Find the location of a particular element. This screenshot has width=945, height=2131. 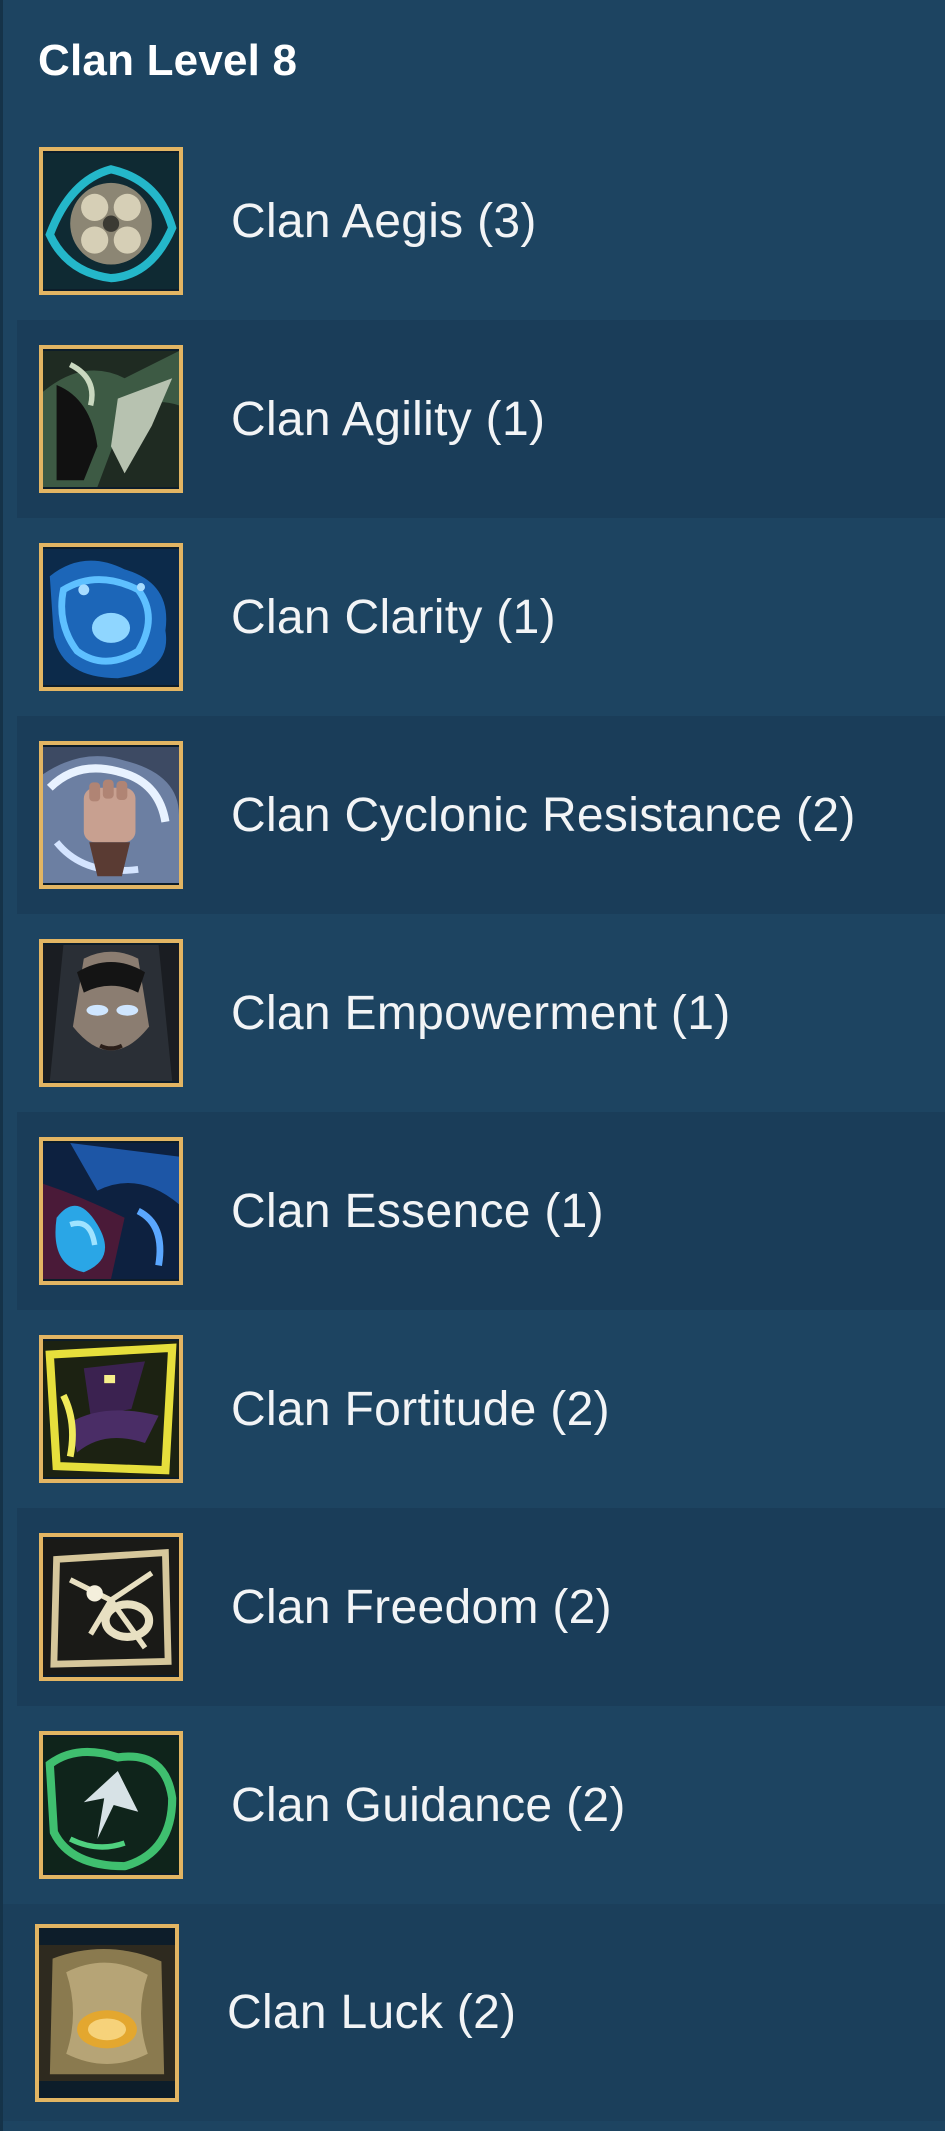

perk-item-fortitude: Clan Fortitude (2) is located at coordinates (474, 1409).